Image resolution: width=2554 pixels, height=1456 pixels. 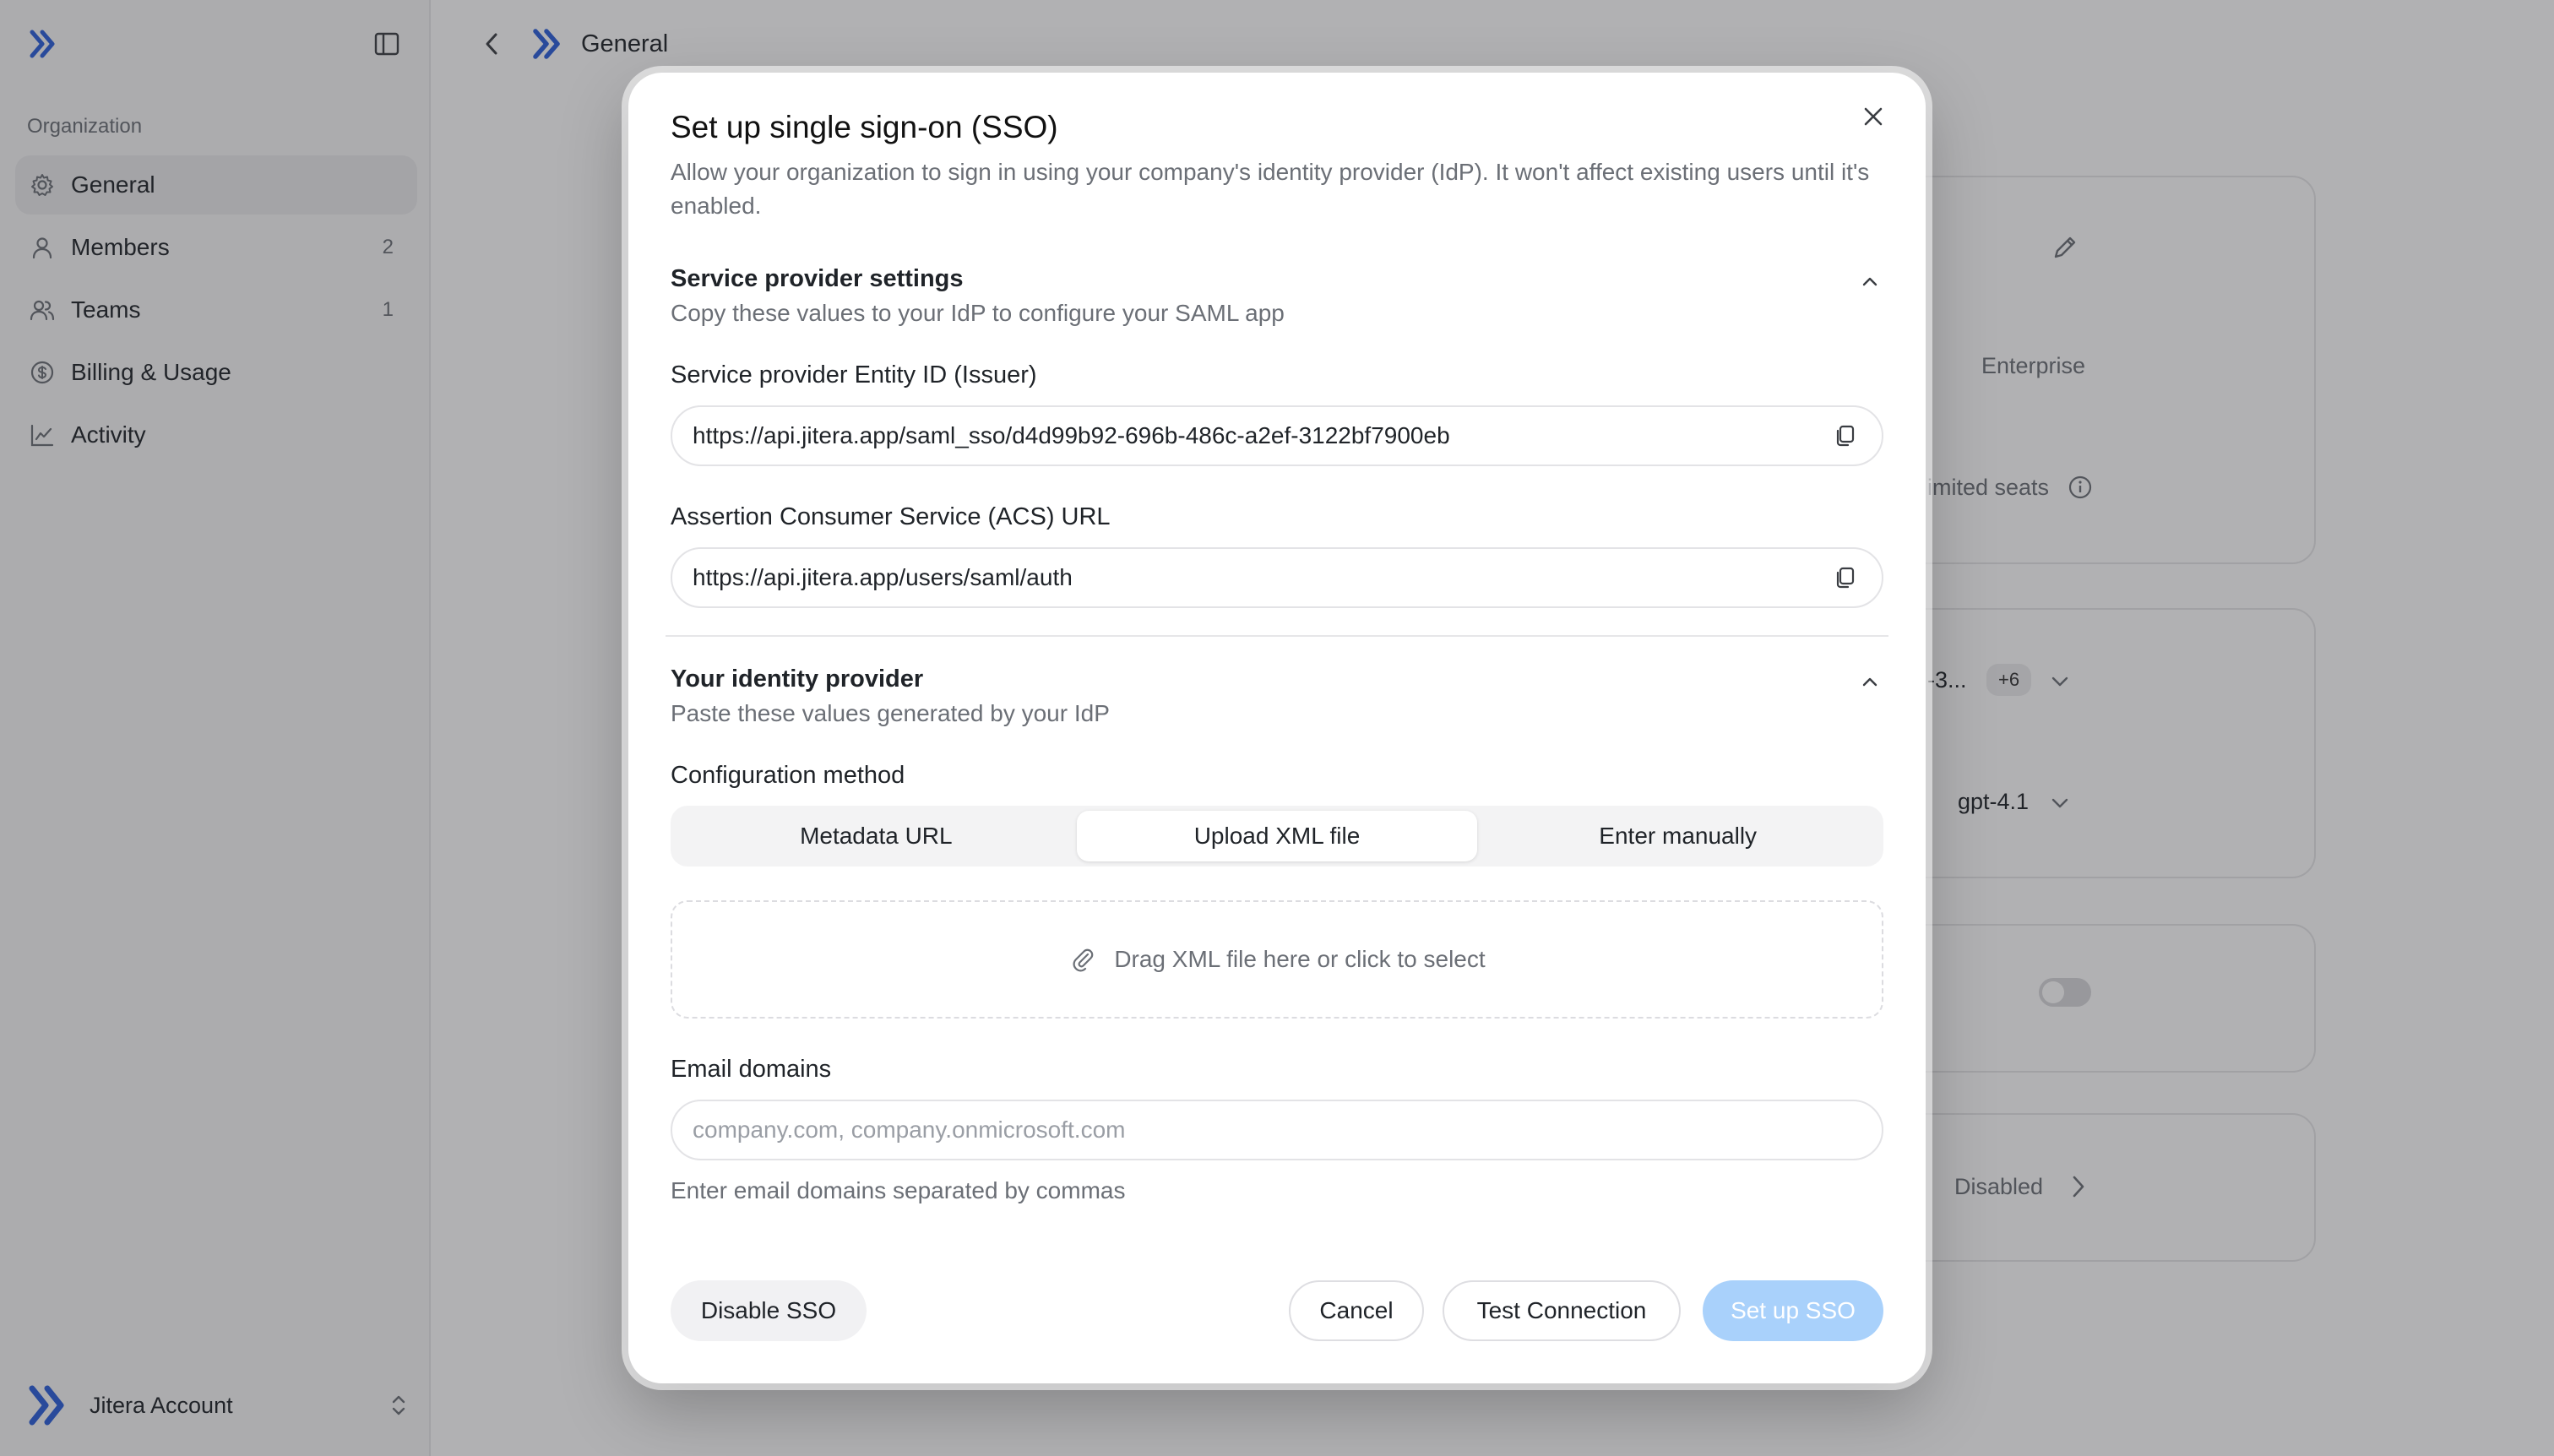 I want to click on close-button, so click(x=1873, y=116).